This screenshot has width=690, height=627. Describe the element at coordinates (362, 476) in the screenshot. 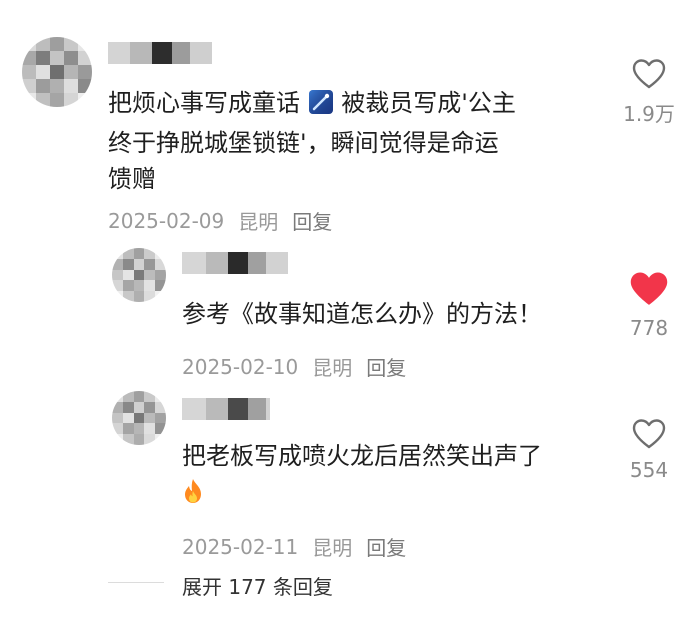

I see `comment-text: 把老板写成喷火龙后居然笑出声了` at that location.